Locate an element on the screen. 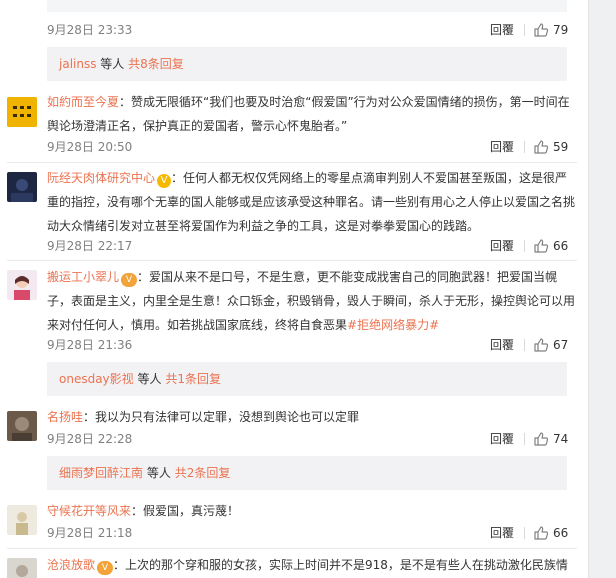 The height and width of the screenshot is (578, 616). reply-box-tail is located at coordinates (307, 6).